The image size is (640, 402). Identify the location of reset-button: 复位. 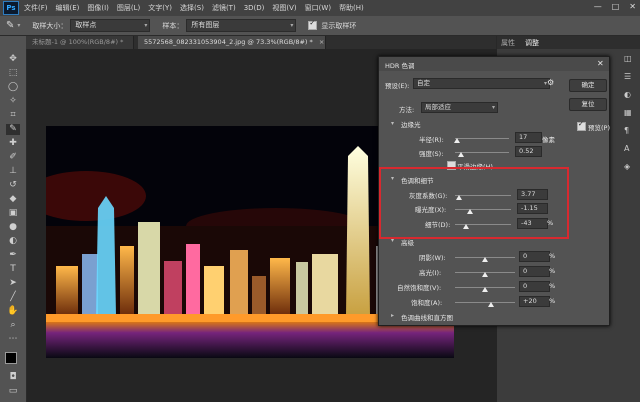
(588, 104).